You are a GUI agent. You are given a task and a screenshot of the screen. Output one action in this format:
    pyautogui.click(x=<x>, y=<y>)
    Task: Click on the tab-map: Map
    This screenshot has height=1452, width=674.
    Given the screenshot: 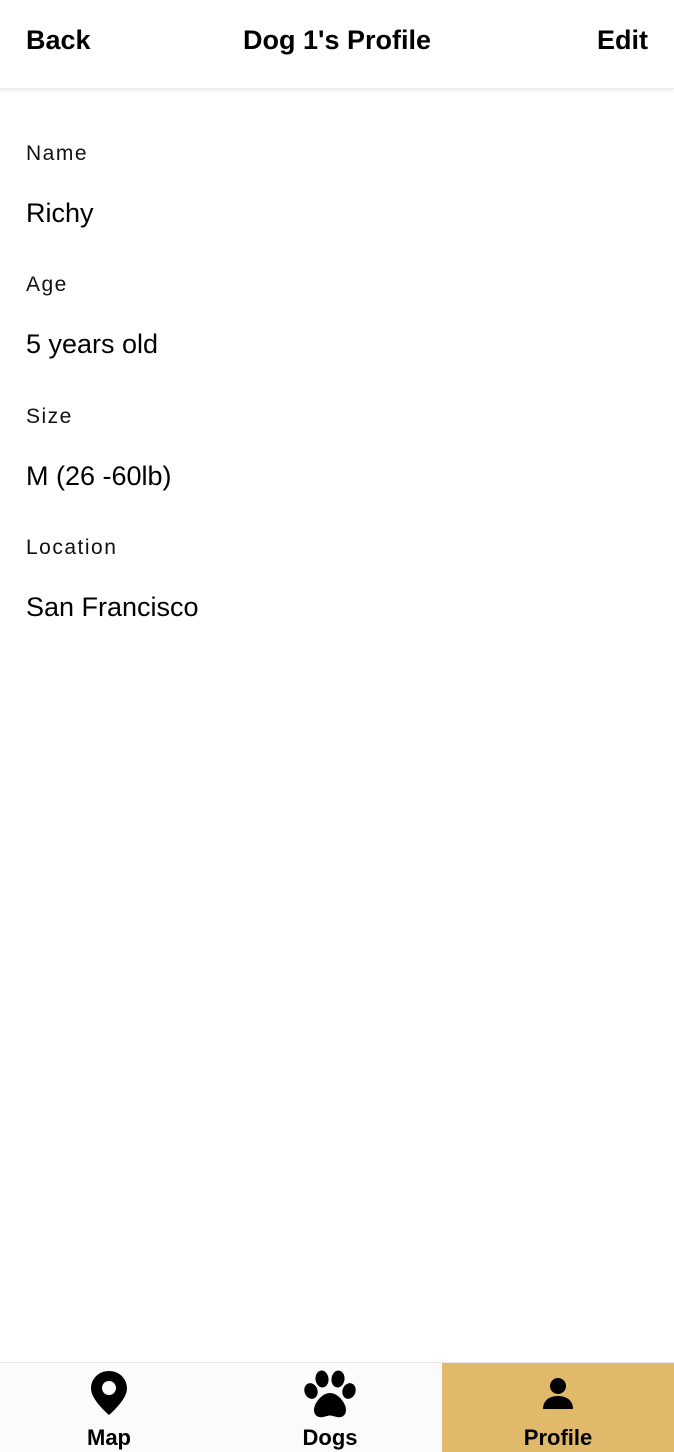 What is the action you would take?
    pyautogui.click(x=109, y=1407)
    